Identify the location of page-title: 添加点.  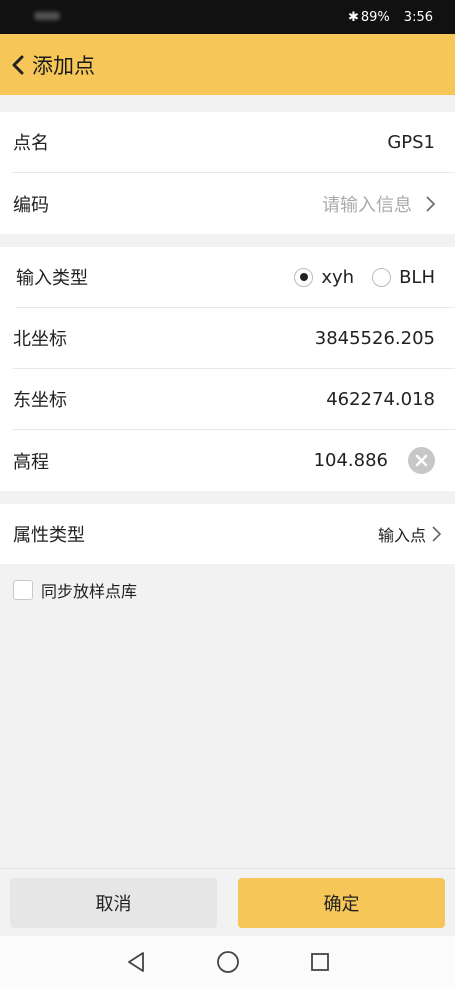
(63, 65).